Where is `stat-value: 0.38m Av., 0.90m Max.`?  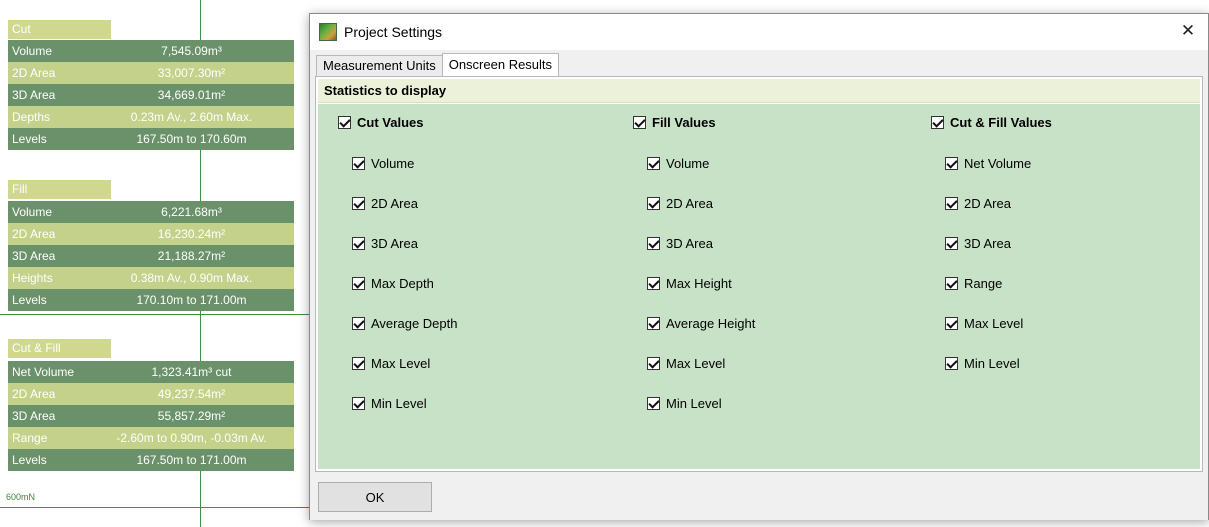
stat-value: 0.38m Av., 0.90m Max. is located at coordinates (191, 278).